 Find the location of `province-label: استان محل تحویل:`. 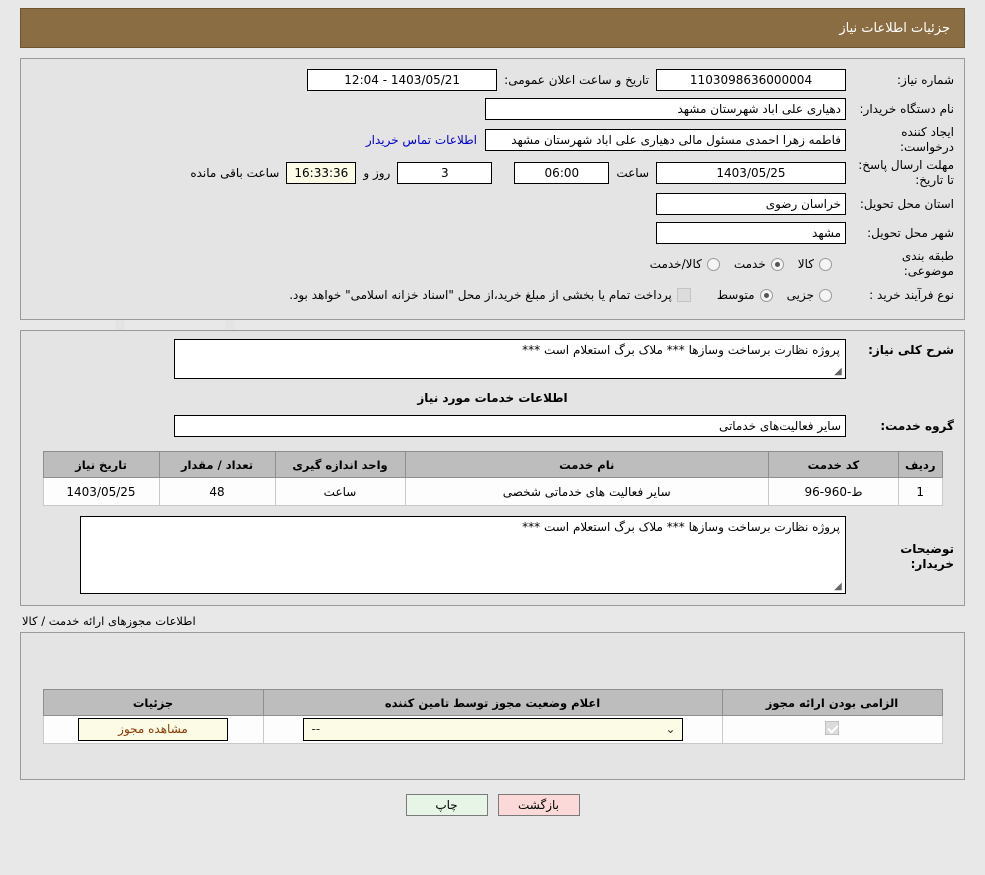

province-label: استان محل تحویل: is located at coordinates (906, 203).